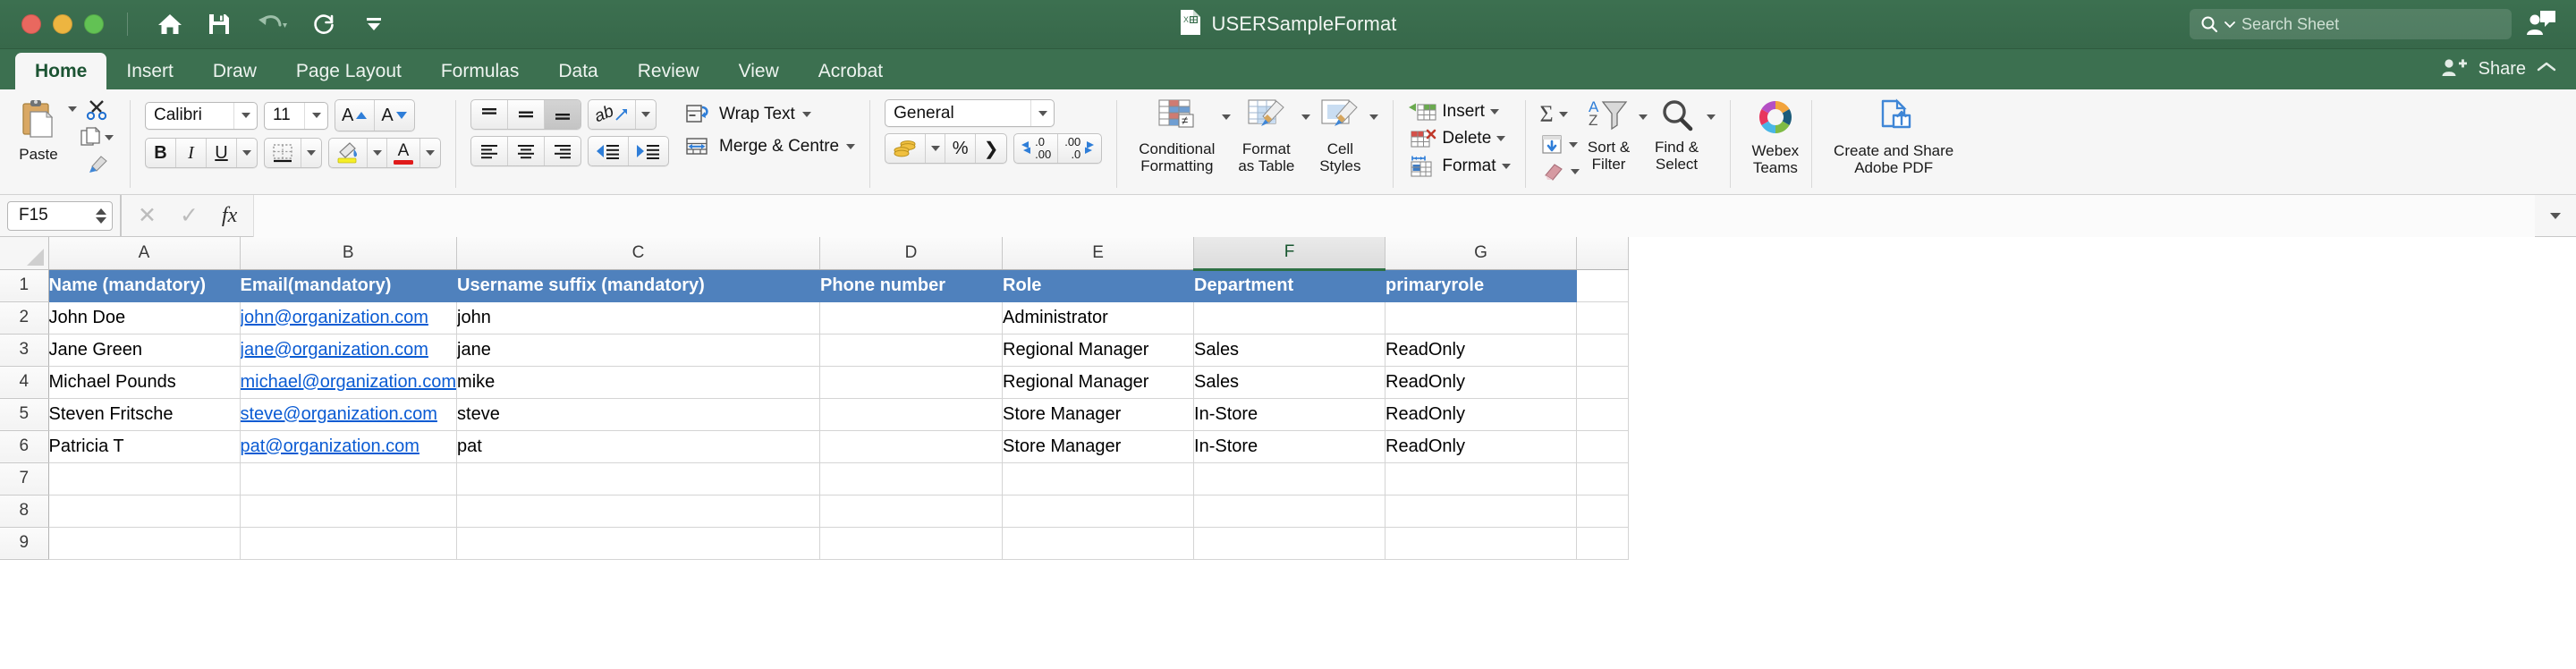 The height and width of the screenshot is (669, 2576). What do you see at coordinates (24, 254) in the screenshot?
I see `select-all-corner` at bounding box center [24, 254].